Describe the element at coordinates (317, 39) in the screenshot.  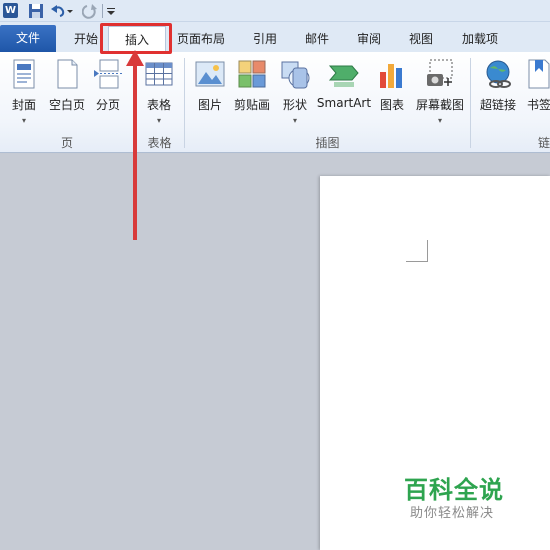
I see `tab-mailings: 邮件` at that location.